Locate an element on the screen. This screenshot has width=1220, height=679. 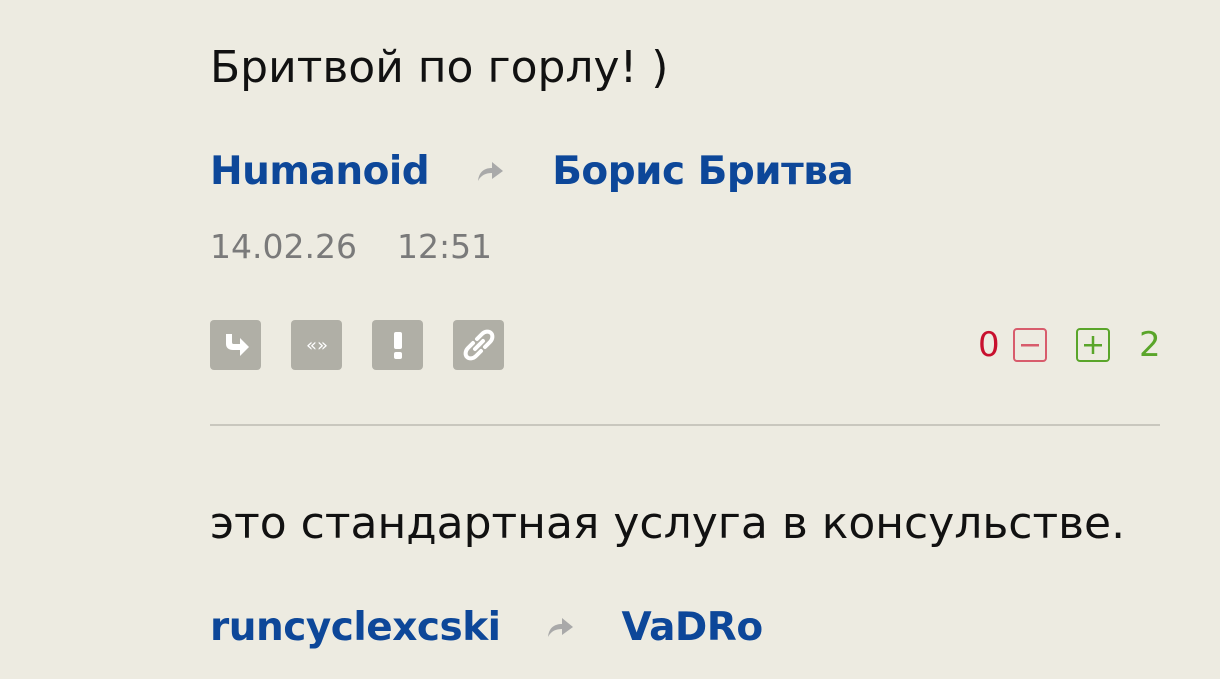
comment-text: Бритвой по горлу! ) is located at coordinates (439, 67).